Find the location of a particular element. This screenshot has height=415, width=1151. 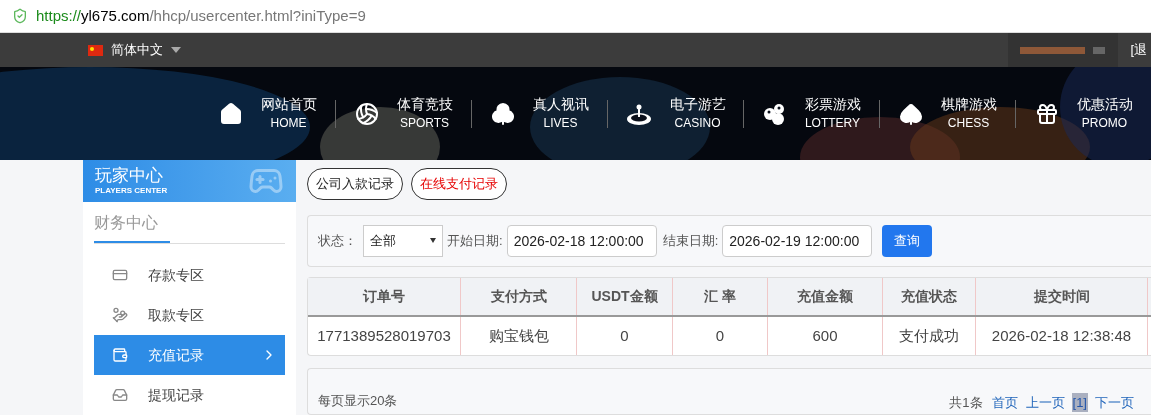

card-icon is located at coordinates (120, 275).